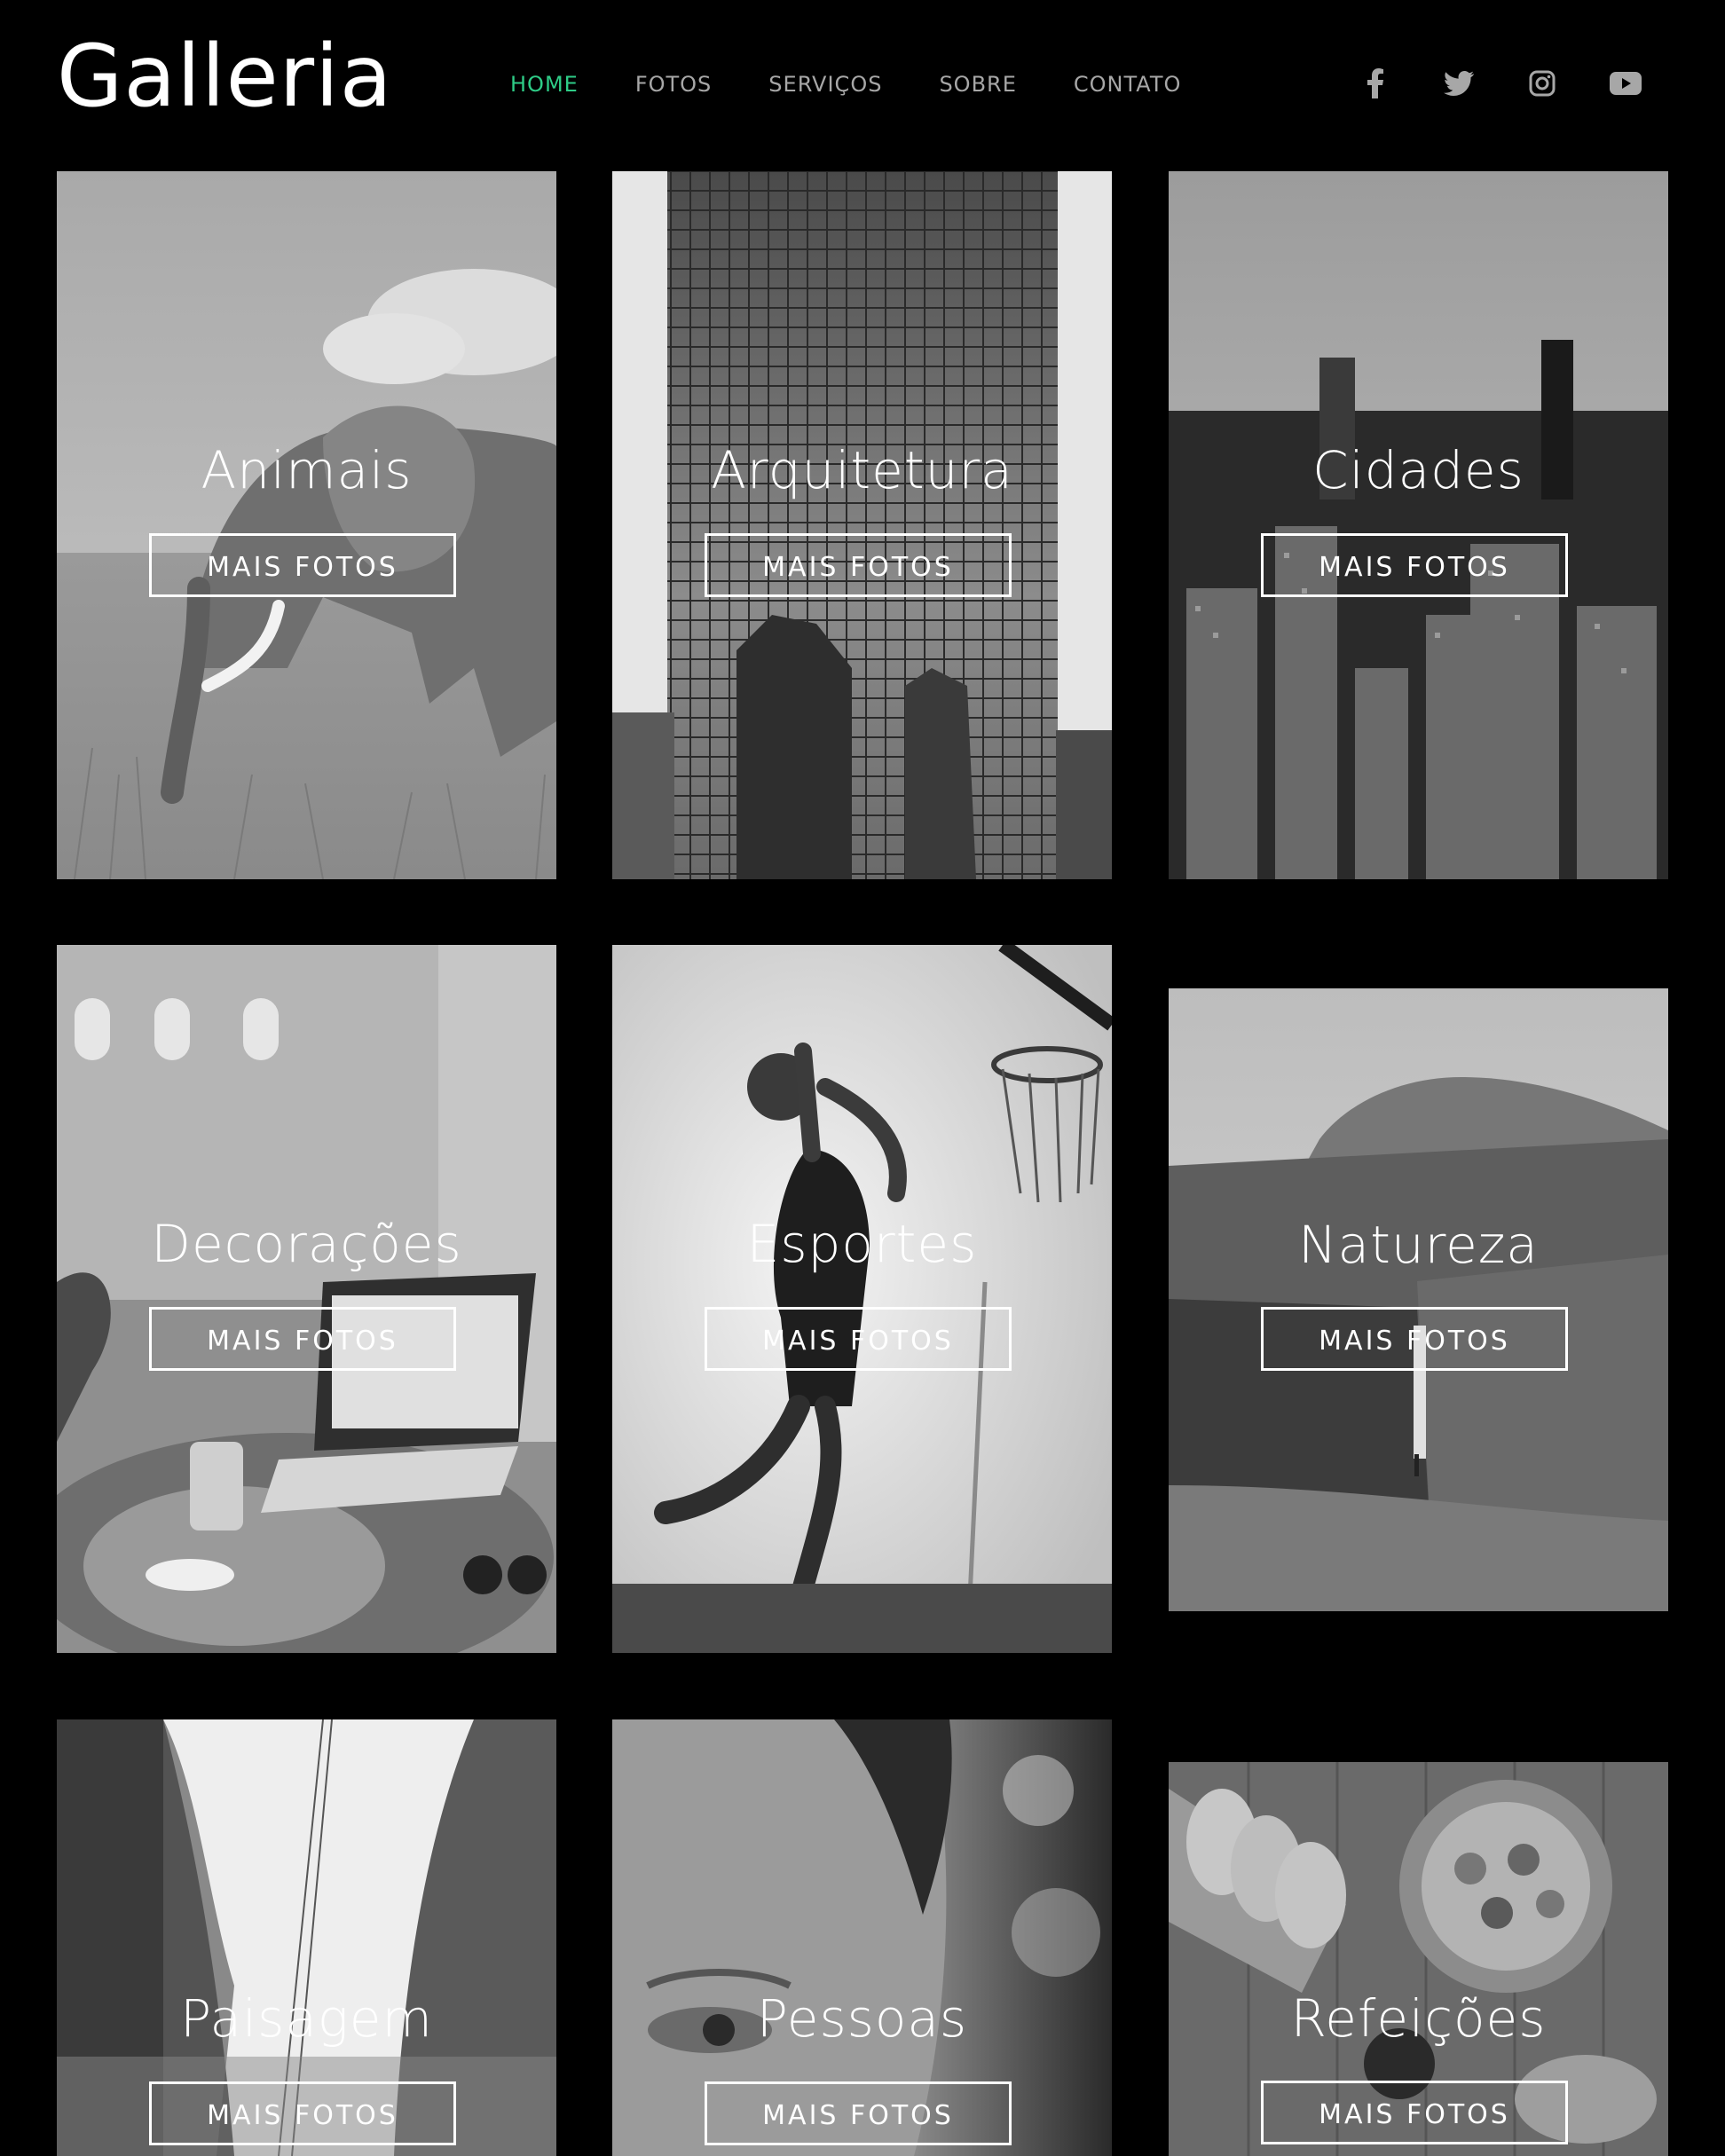 Image resolution: width=1725 pixels, height=2156 pixels. I want to click on nav-fotos: FOTOS, so click(673, 84).